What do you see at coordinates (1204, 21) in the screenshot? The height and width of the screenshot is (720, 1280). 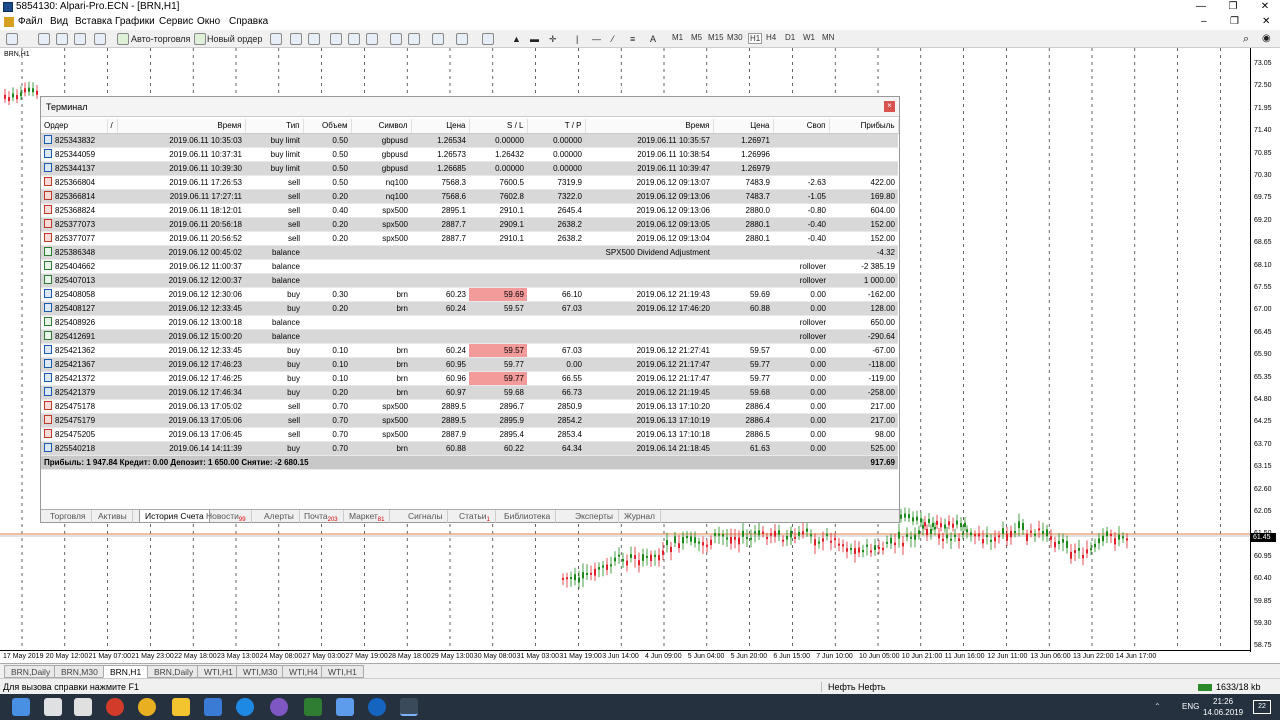 I see `mdi-minimize-icon: –` at bounding box center [1204, 21].